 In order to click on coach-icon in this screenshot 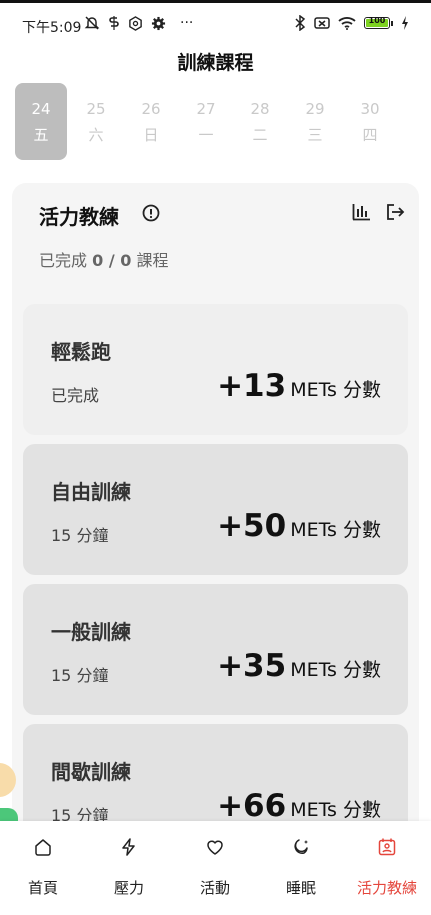, I will do `click(387, 849)`.